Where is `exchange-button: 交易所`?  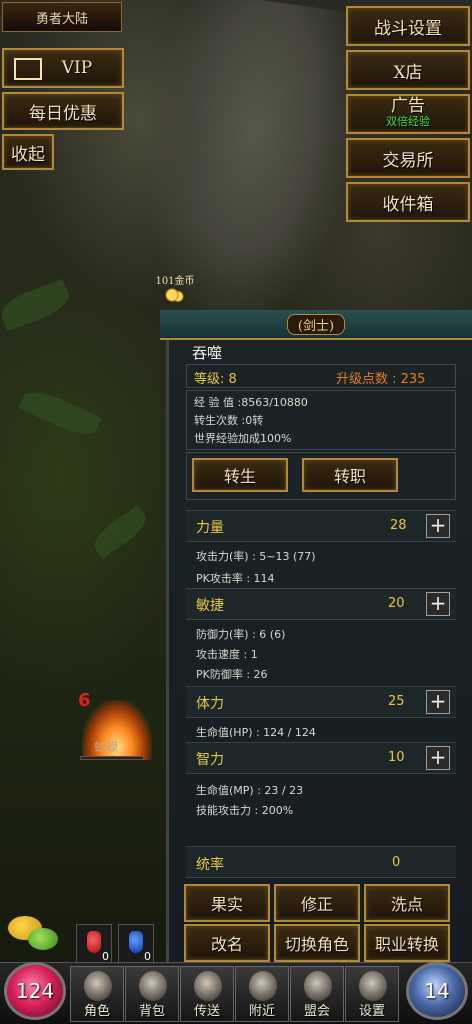
exchange-button: 交易所 is located at coordinates (408, 158).